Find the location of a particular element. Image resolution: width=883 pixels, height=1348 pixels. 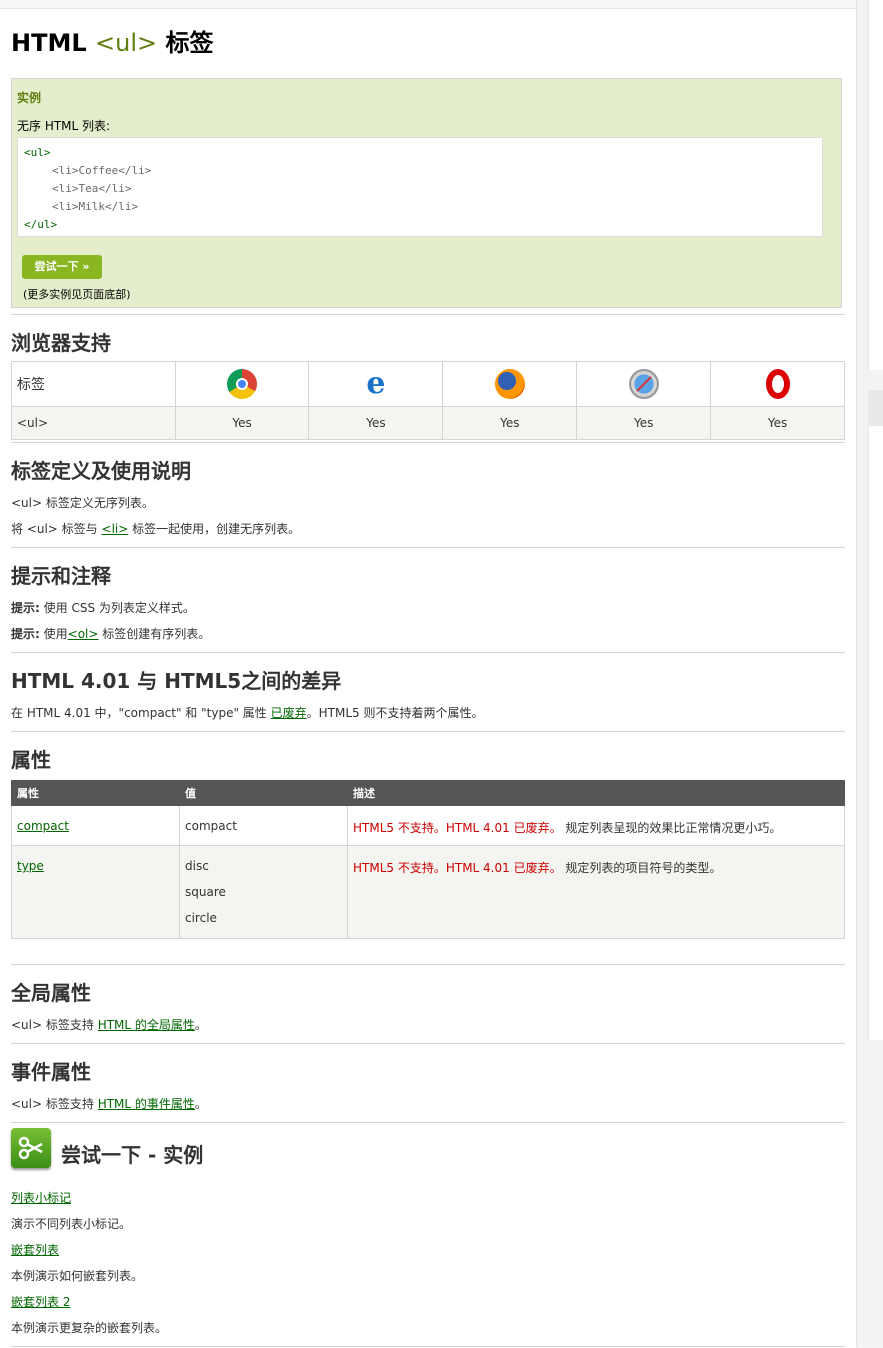

code-line: </ul> is located at coordinates (41, 224).